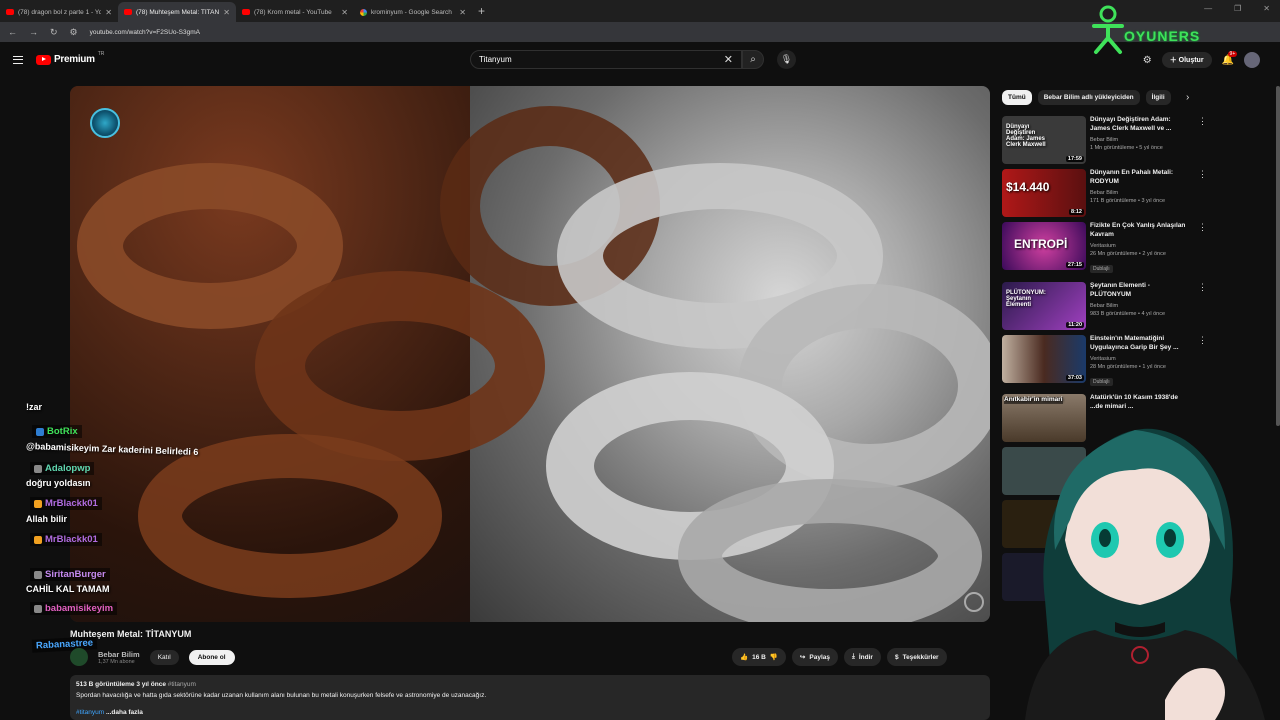 This screenshot has height=720, width=1280. What do you see at coordinates (12, 32) in the screenshot?
I see `back-icon: ←` at bounding box center [12, 32].